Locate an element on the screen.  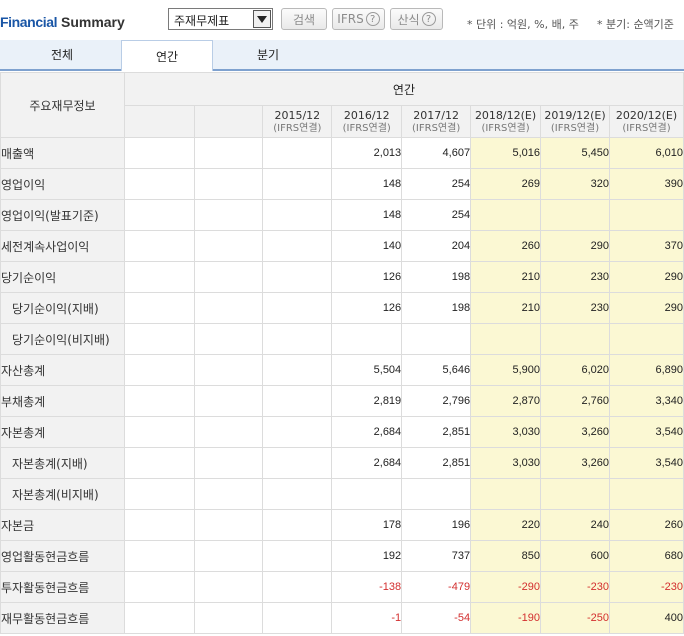
value-cell: 269 is located at coordinates (506, 184).